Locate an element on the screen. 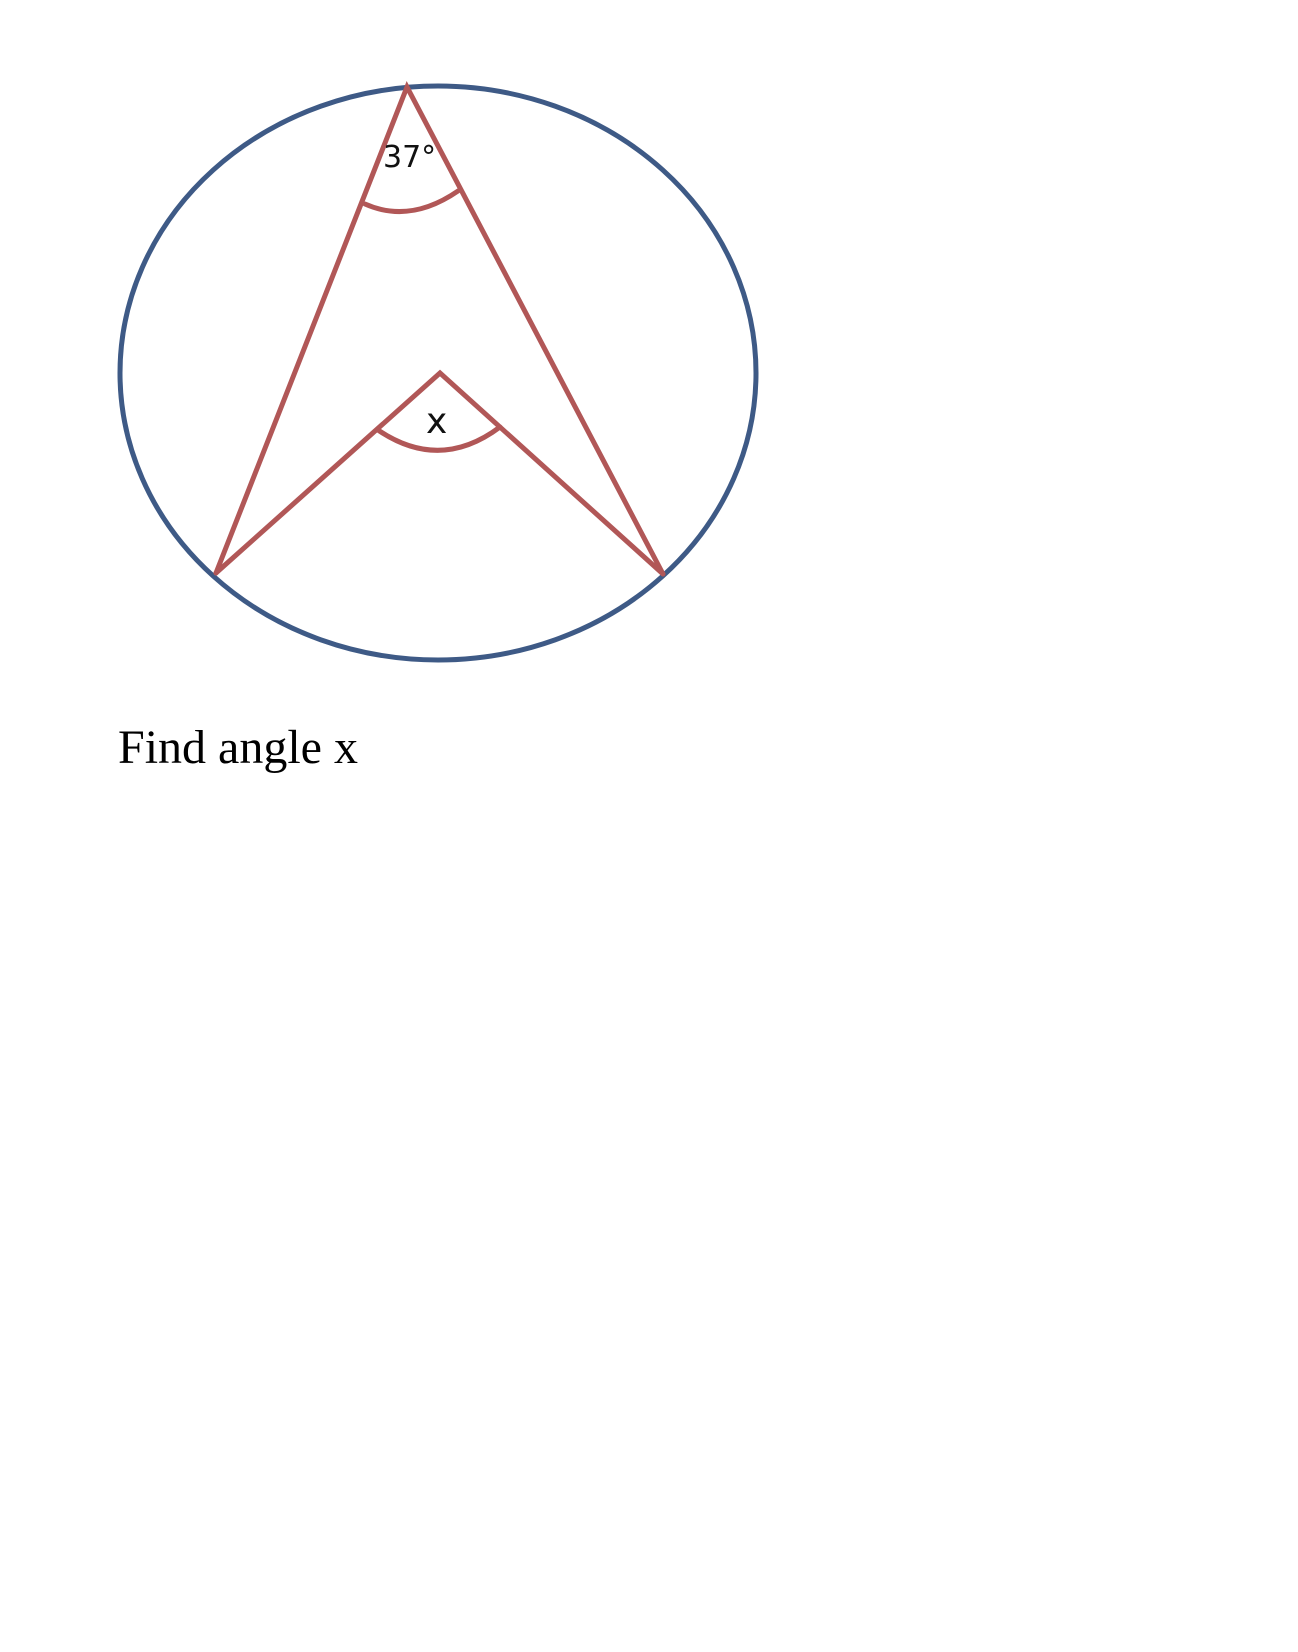 The image size is (1298, 1652). question-text: Find angle x is located at coordinates (238, 747).